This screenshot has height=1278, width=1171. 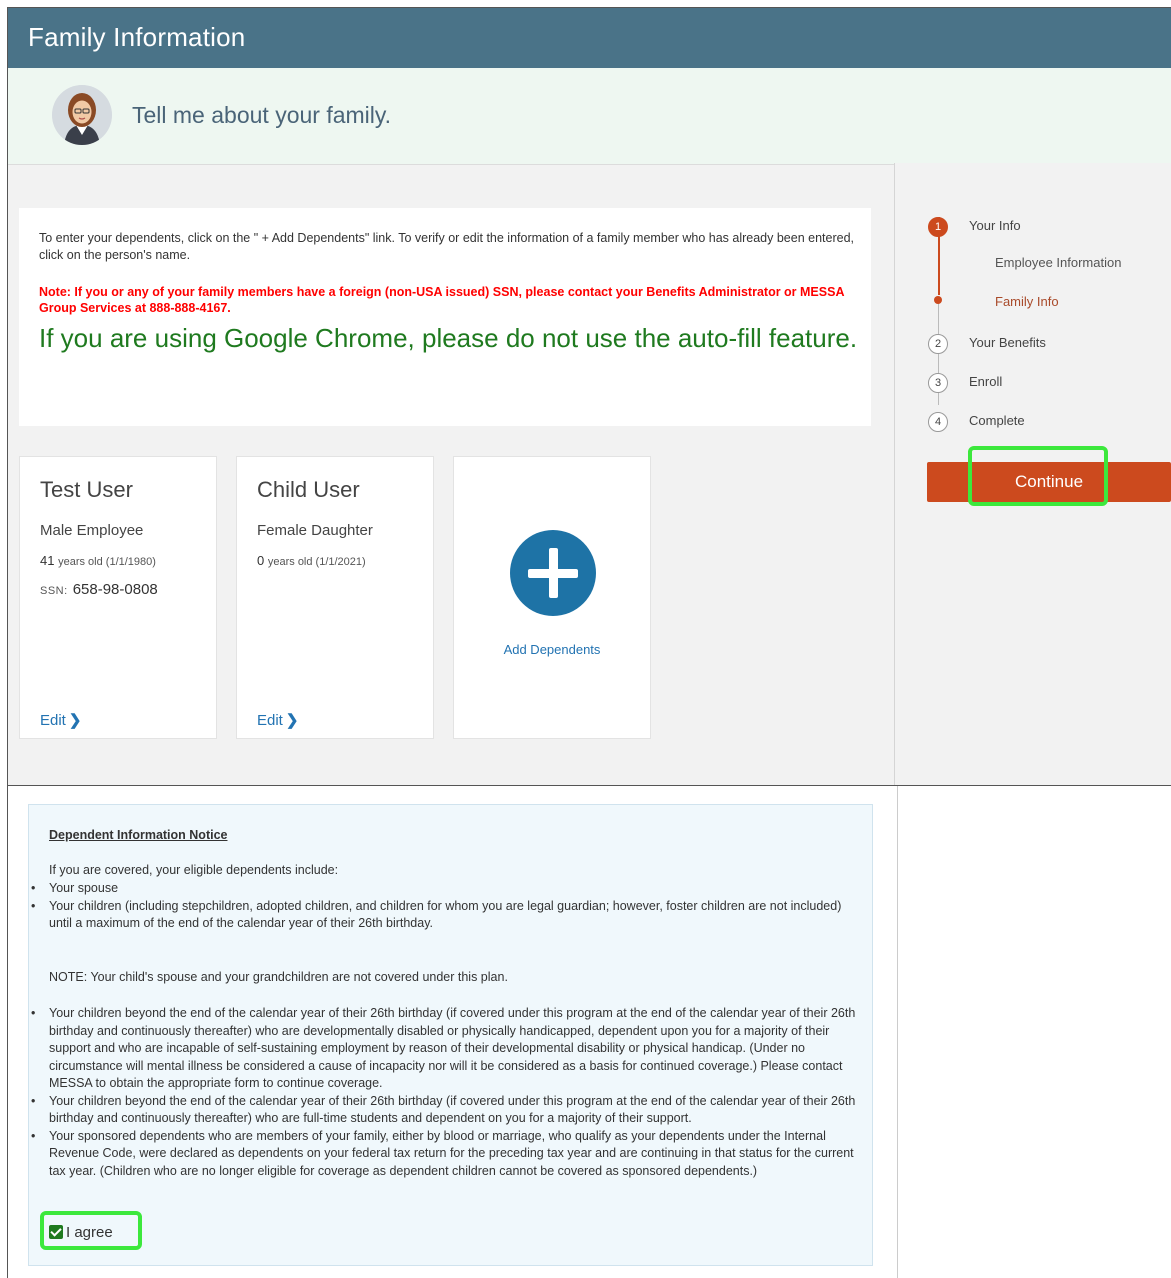 I want to click on member-name: Child User, so click(x=308, y=490).